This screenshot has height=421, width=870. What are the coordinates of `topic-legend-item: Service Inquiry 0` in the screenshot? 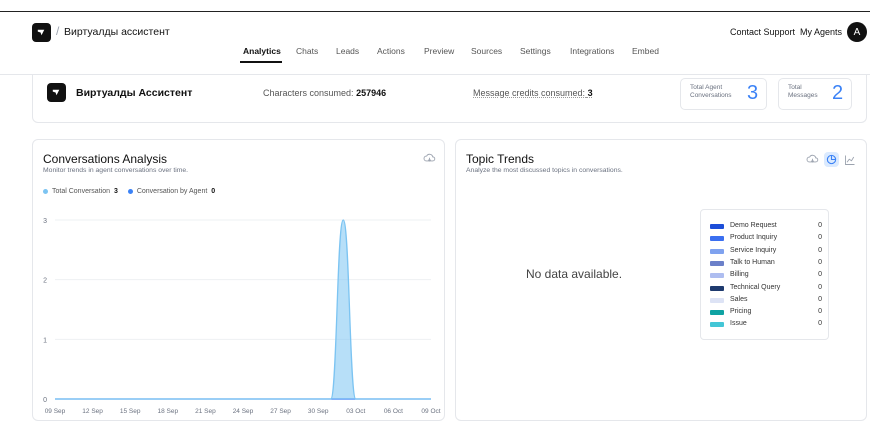 It's located at (766, 252).